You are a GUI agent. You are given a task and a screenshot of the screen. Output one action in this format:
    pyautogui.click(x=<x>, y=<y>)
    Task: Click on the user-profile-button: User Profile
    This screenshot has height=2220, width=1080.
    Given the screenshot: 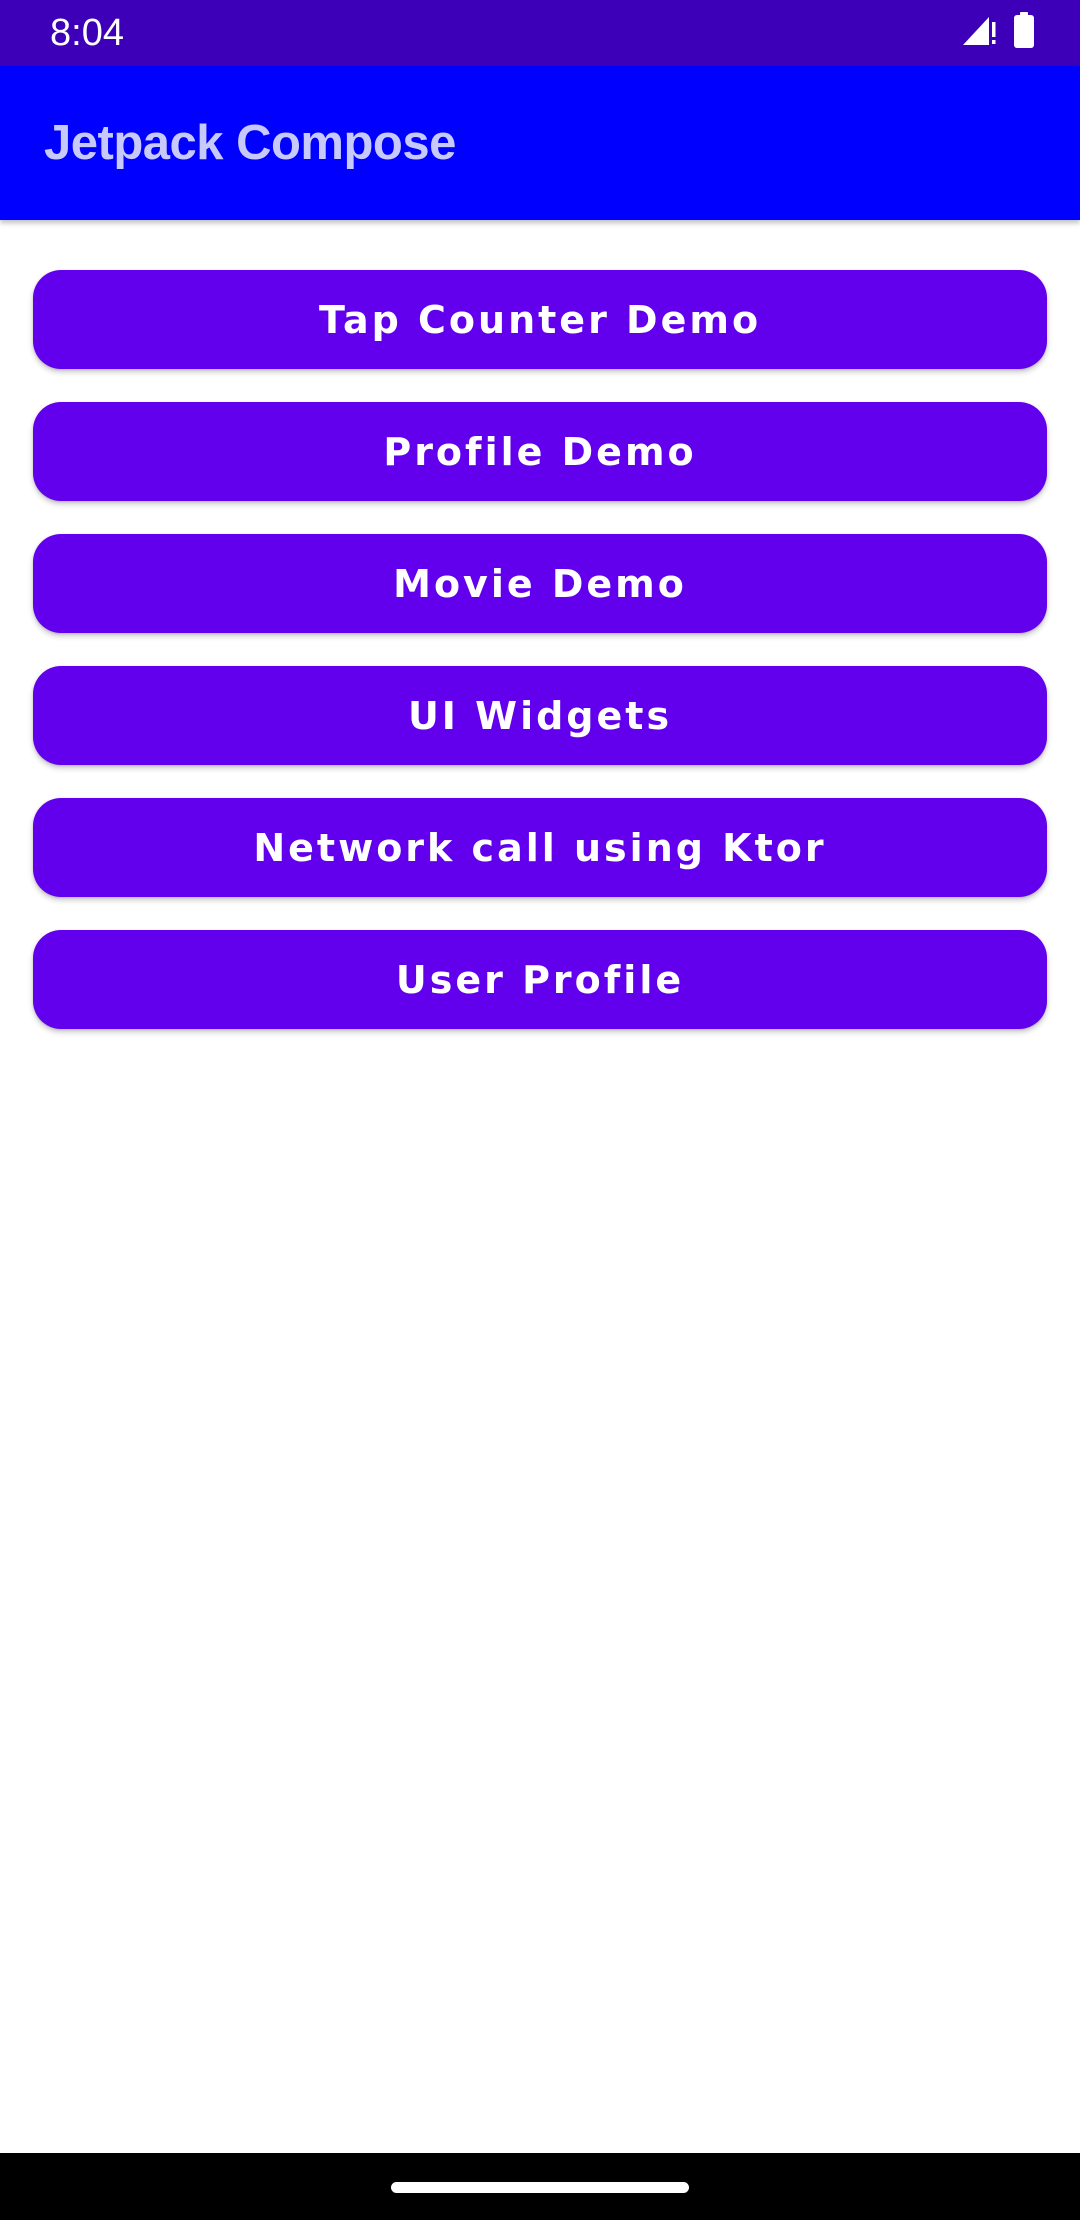 What is the action you would take?
    pyautogui.click(x=540, y=979)
    